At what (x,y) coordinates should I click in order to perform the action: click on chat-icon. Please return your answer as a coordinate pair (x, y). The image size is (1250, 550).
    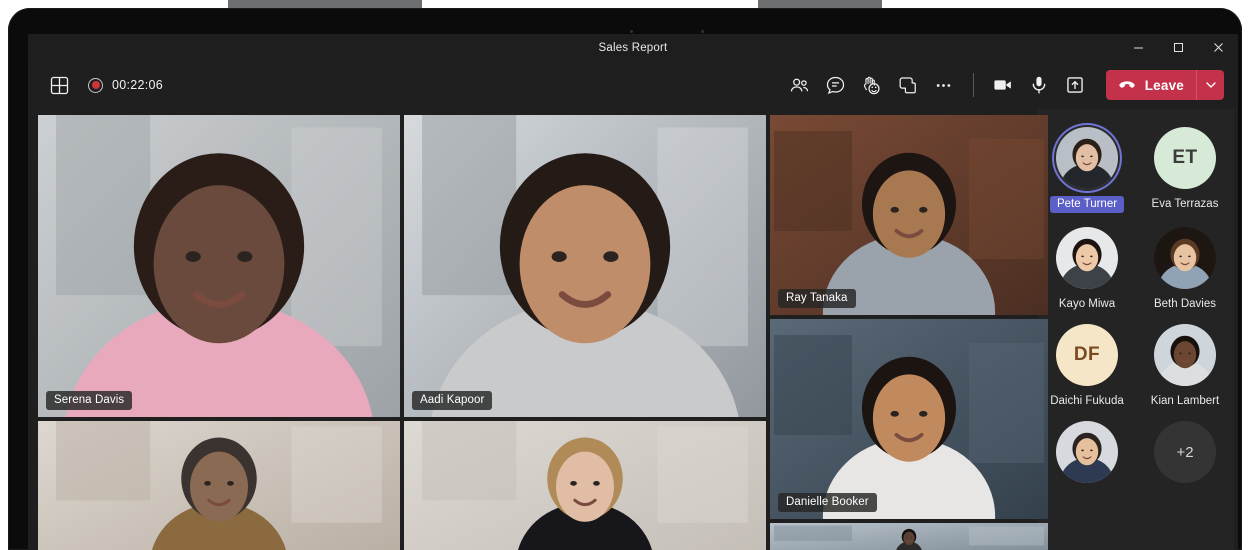
    Looking at the image, I should click on (836, 85).